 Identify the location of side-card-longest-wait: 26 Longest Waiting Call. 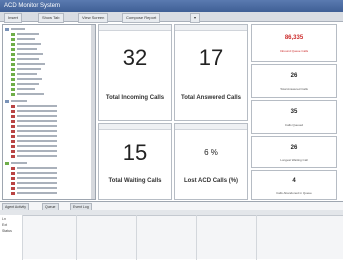
(294, 152).